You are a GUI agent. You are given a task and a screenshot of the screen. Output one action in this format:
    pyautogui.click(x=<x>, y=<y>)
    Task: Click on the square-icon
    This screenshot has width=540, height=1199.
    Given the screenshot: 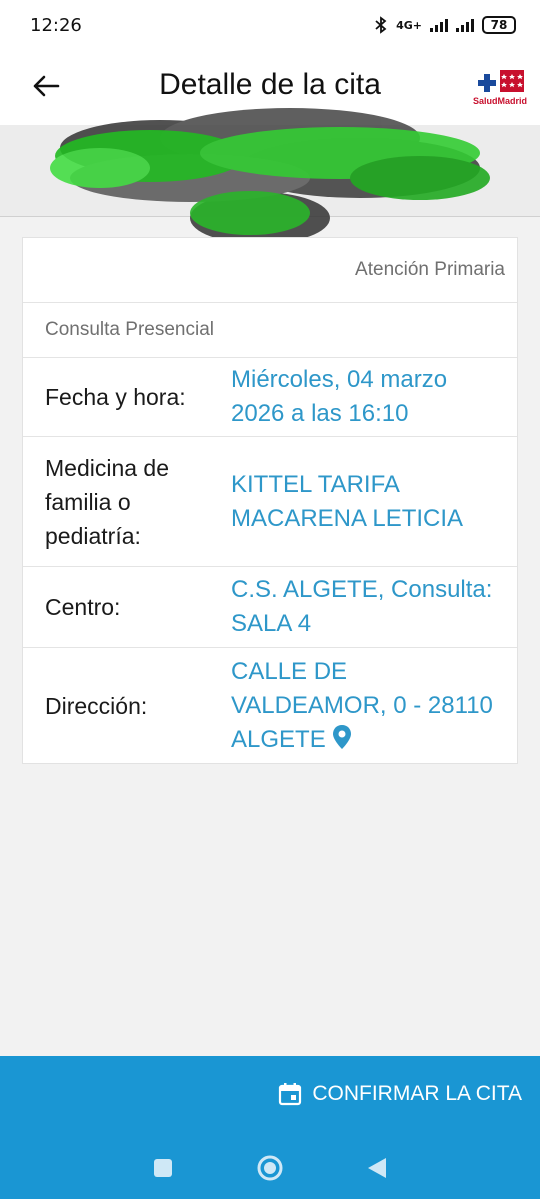 What is the action you would take?
    pyautogui.click(x=163, y=1168)
    